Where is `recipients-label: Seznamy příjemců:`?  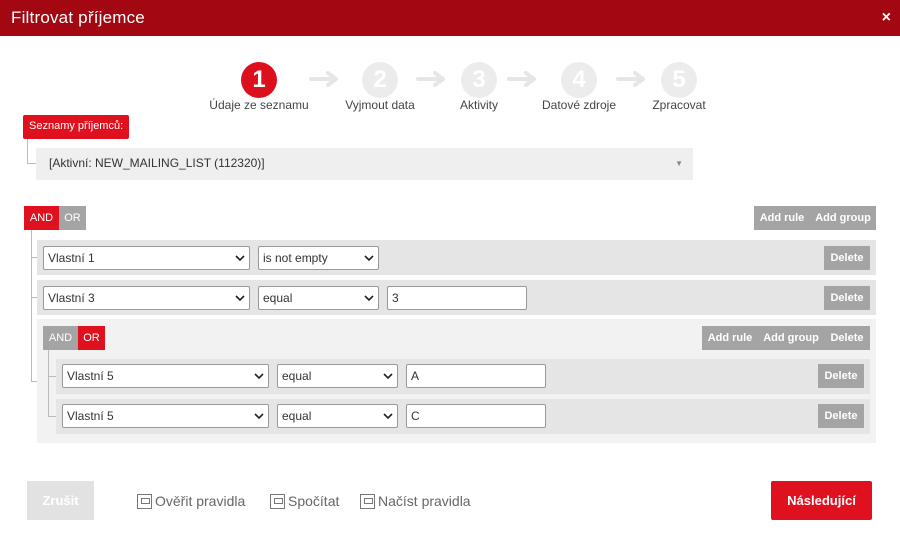
recipients-label: Seznamy příjemců: is located at coordinates (76, 127).